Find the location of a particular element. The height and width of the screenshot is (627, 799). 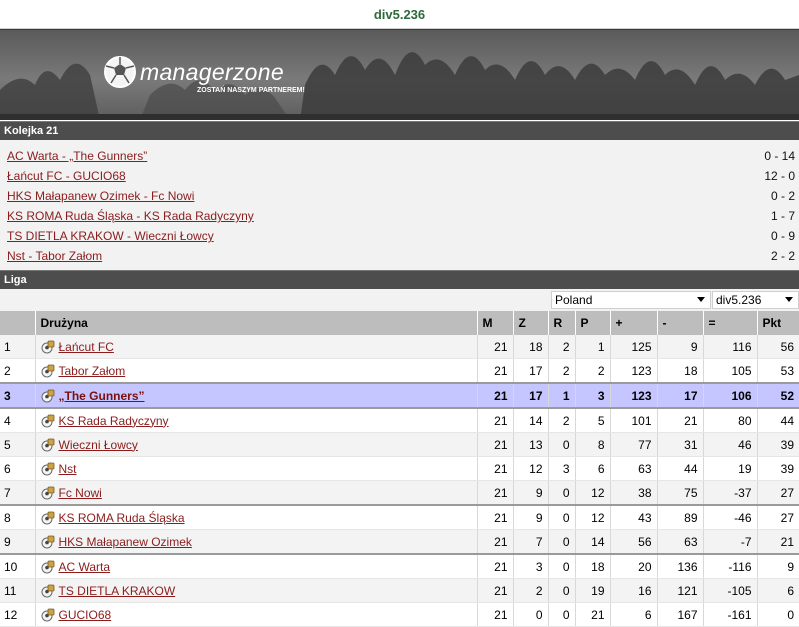

table-row: 3 „The Gunners” 21 17 1 3 123 17 106 52 is located at coordinates (399, 396).